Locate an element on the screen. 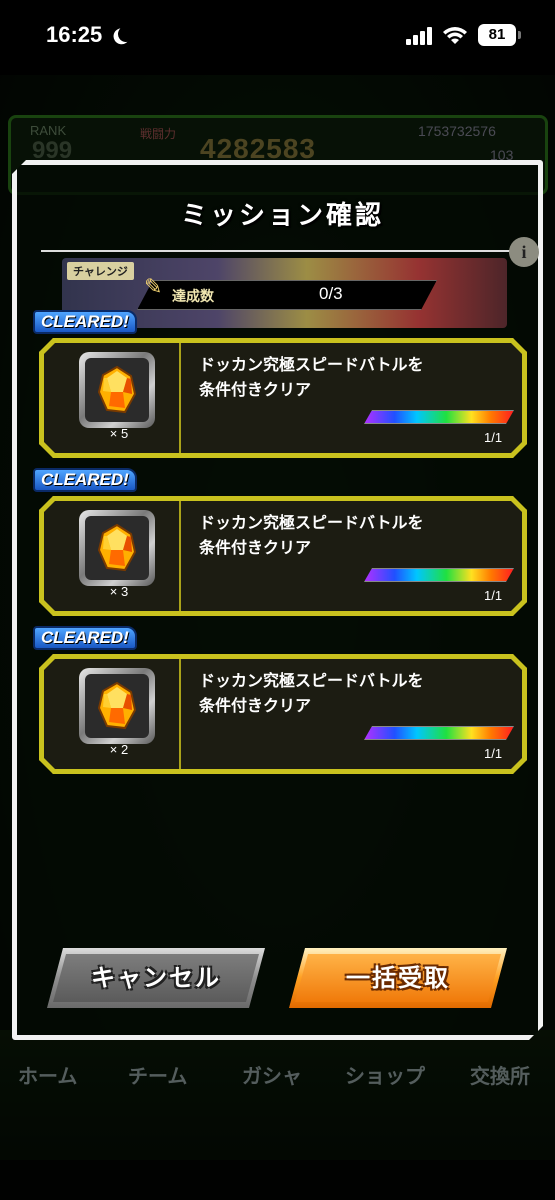  mission-card: CLEARED! × 5 ドッカン究極スピードバトルを 条件付きクリア 1/1 is located at coordinates (283, 398).